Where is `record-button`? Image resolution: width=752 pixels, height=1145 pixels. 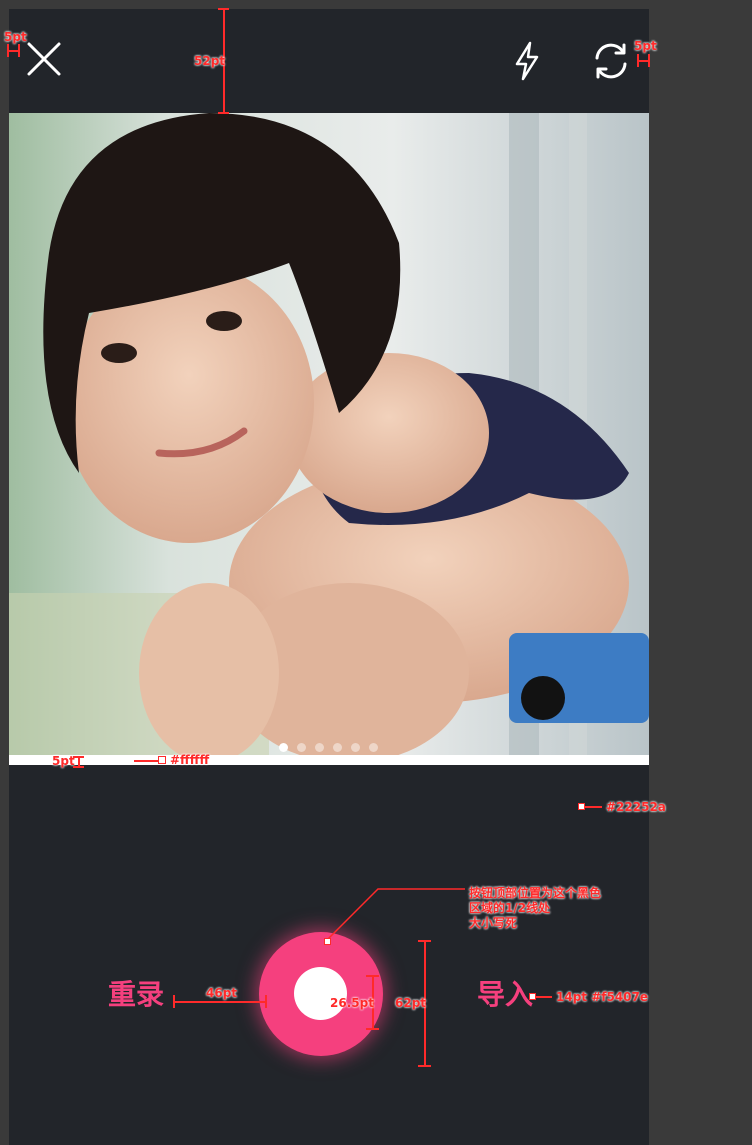 record-button is located at coordinates (321, 994).